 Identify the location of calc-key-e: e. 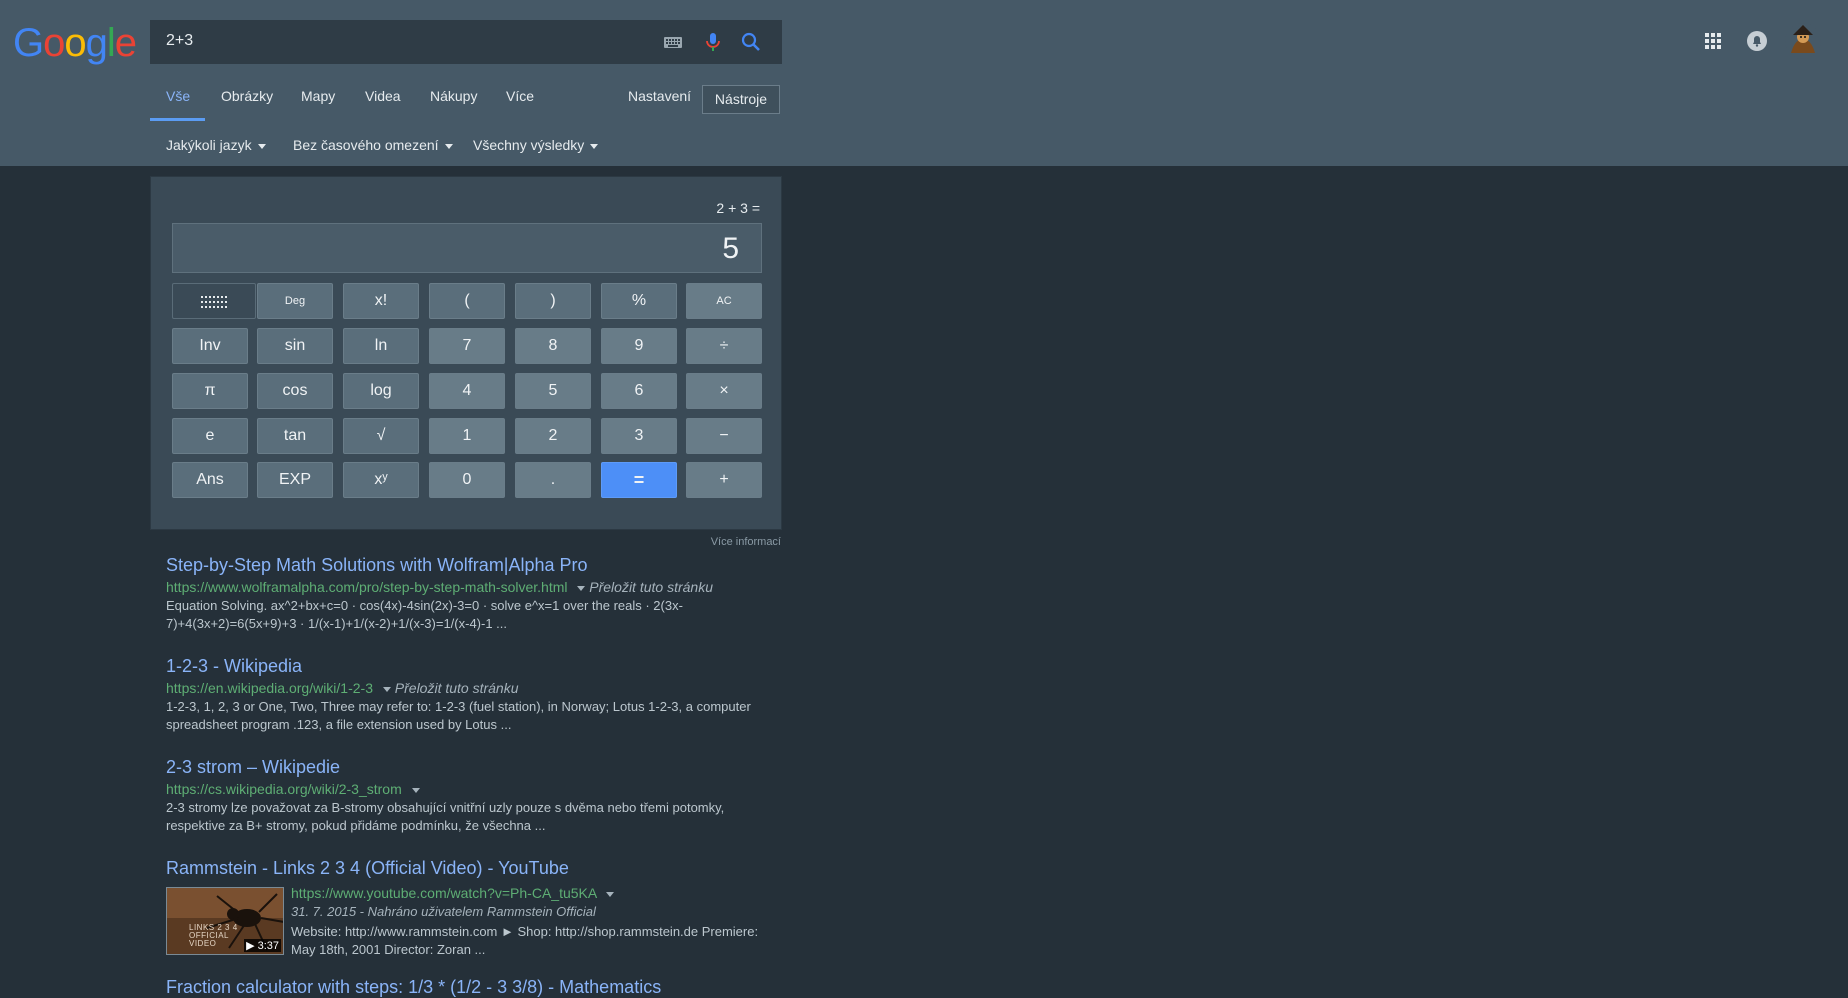
(210, 436).